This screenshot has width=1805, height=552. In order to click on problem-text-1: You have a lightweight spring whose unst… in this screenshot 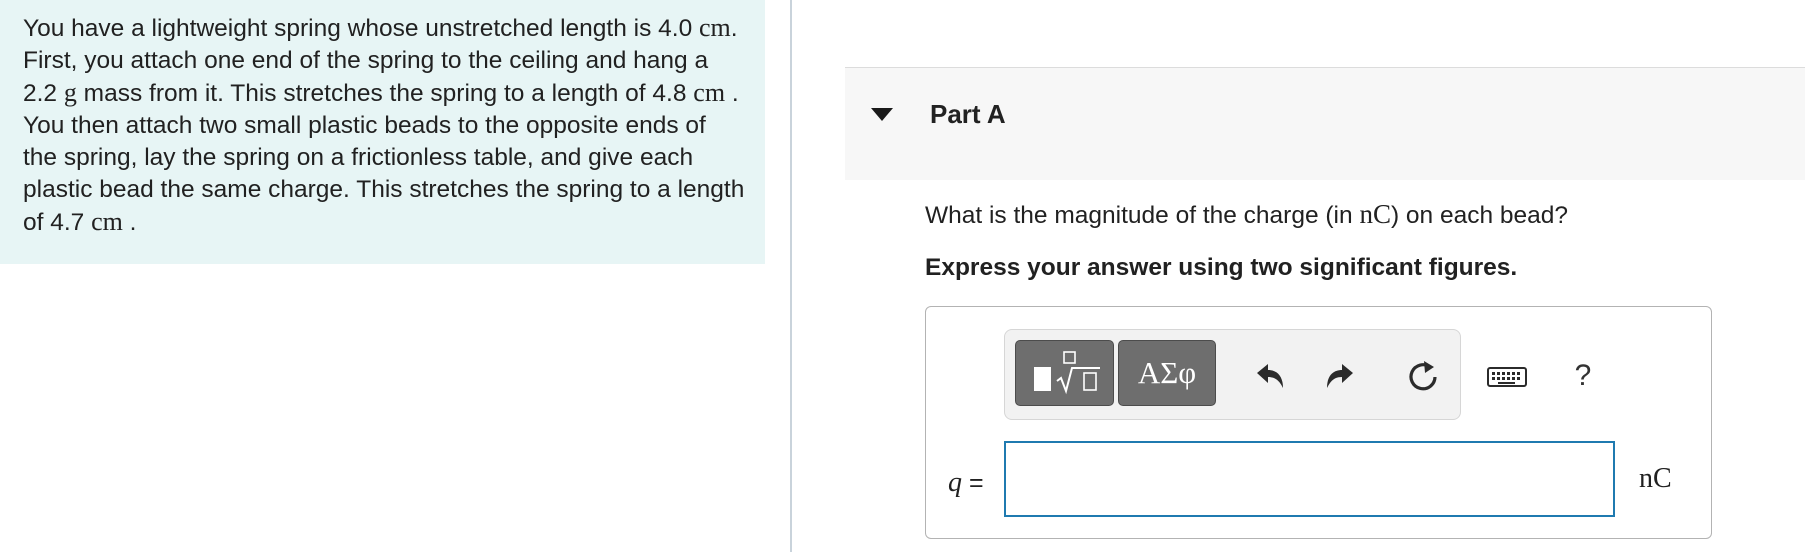, I will do `click(361, 28)`.